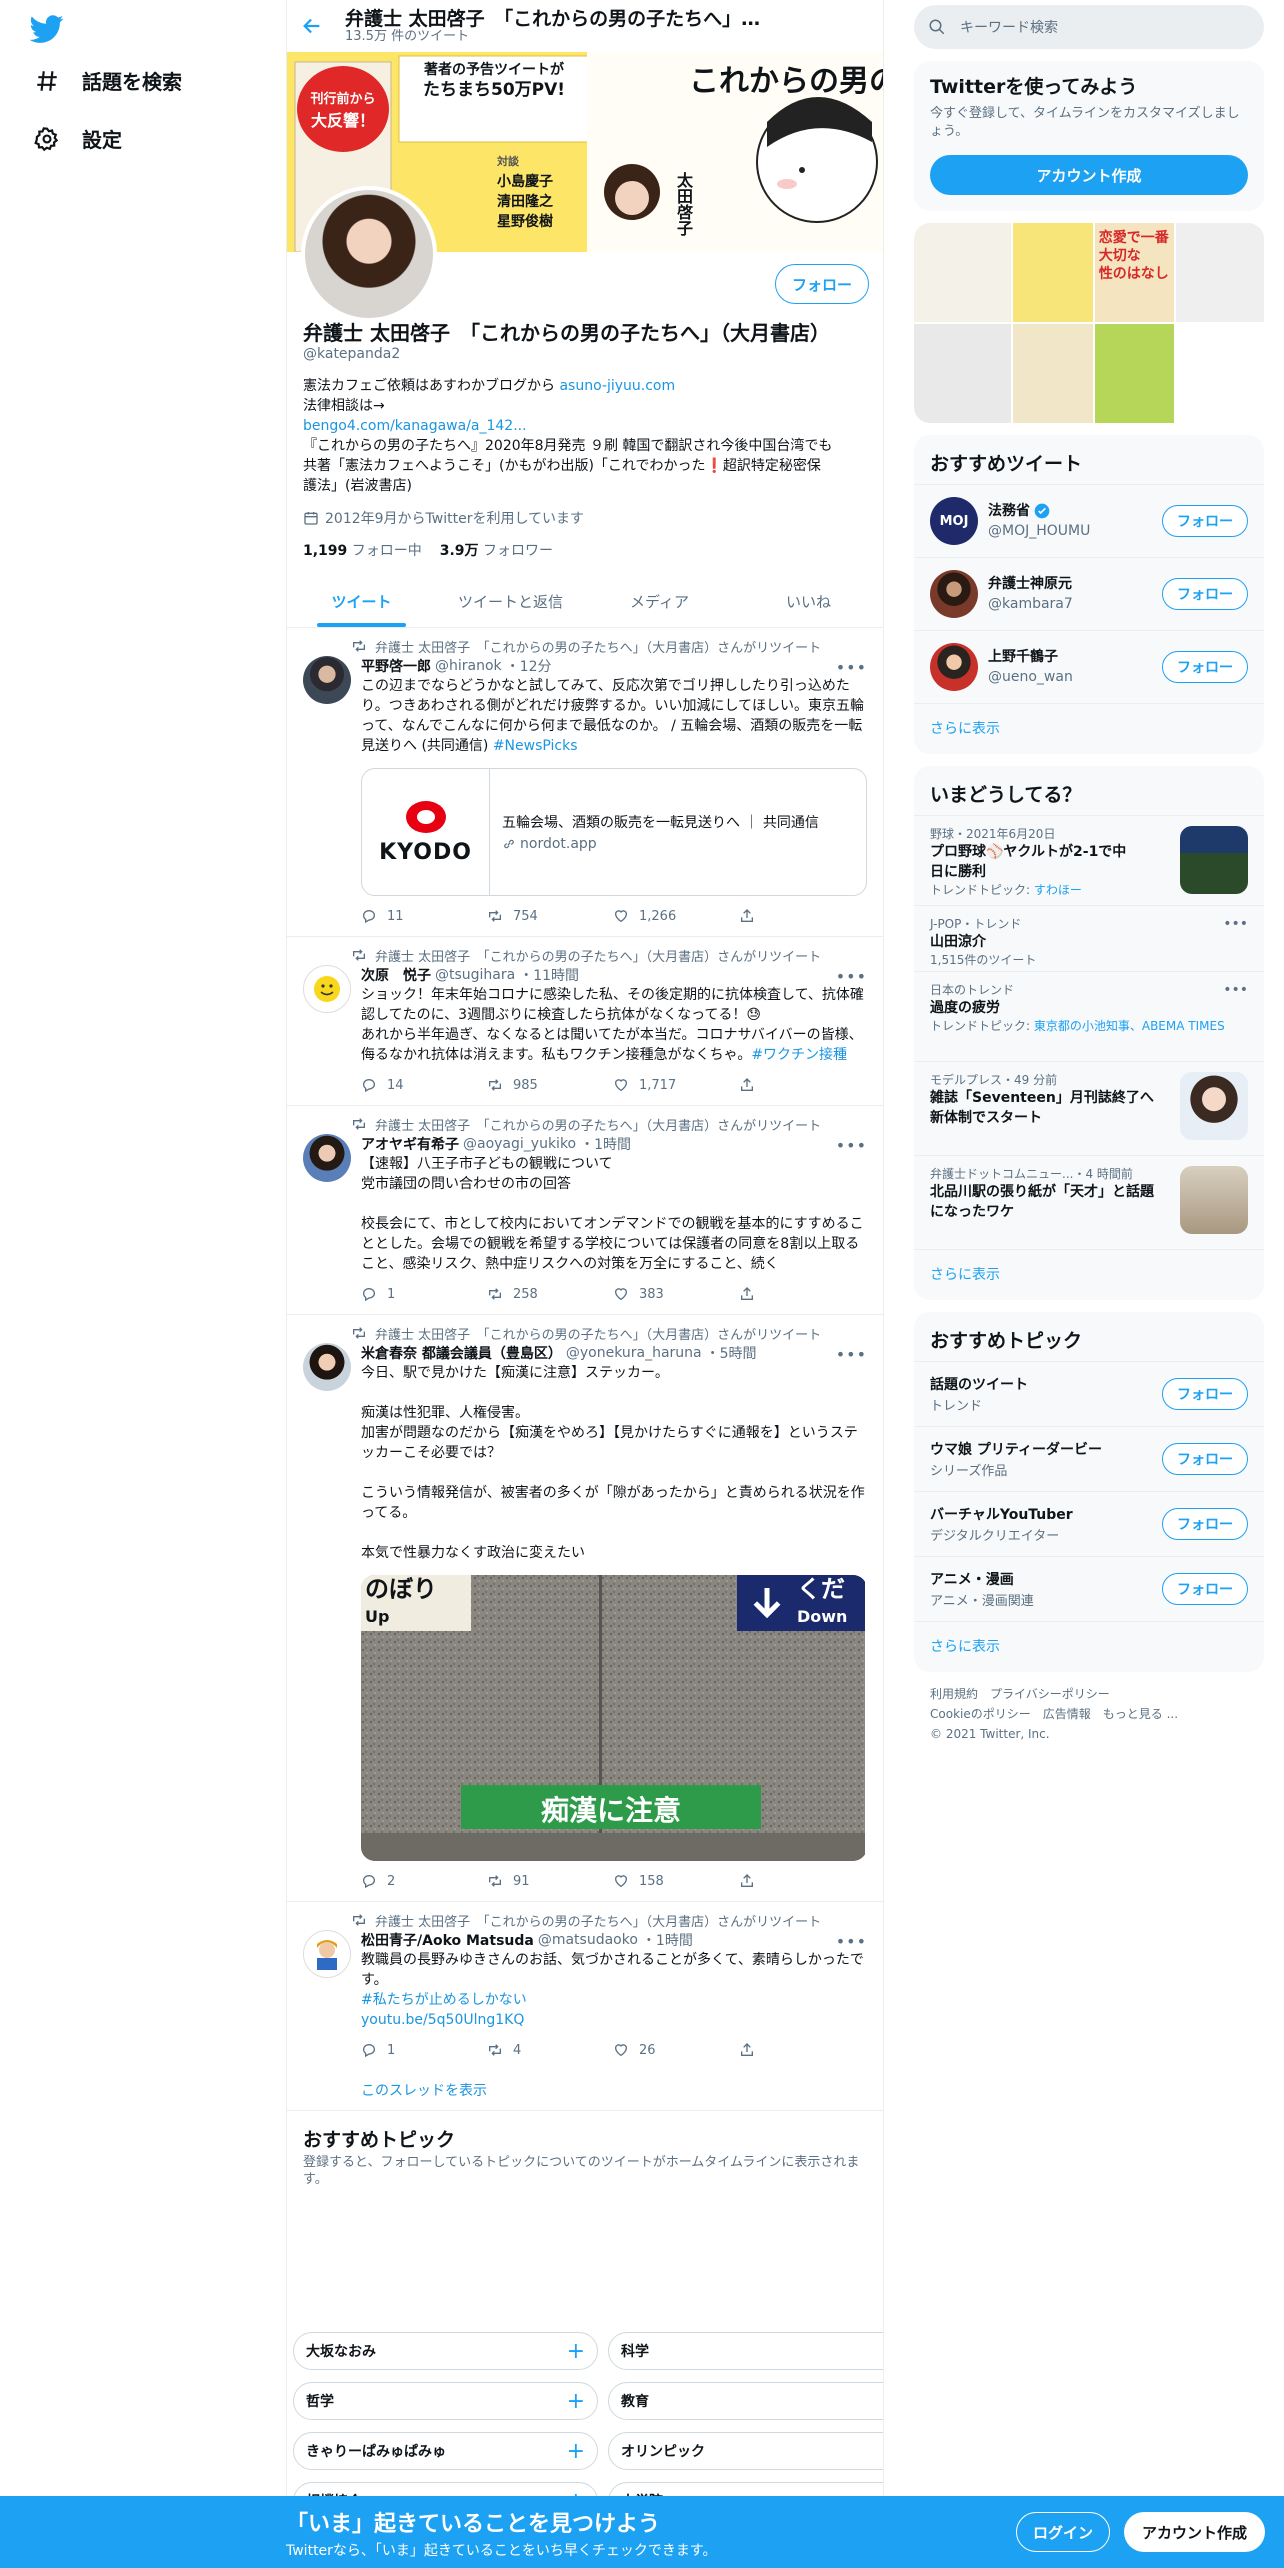  What do you see at coordinates (424, 1294) in the screenshot?
I see `reply-button: 1` at bounding box center [424, 1294].